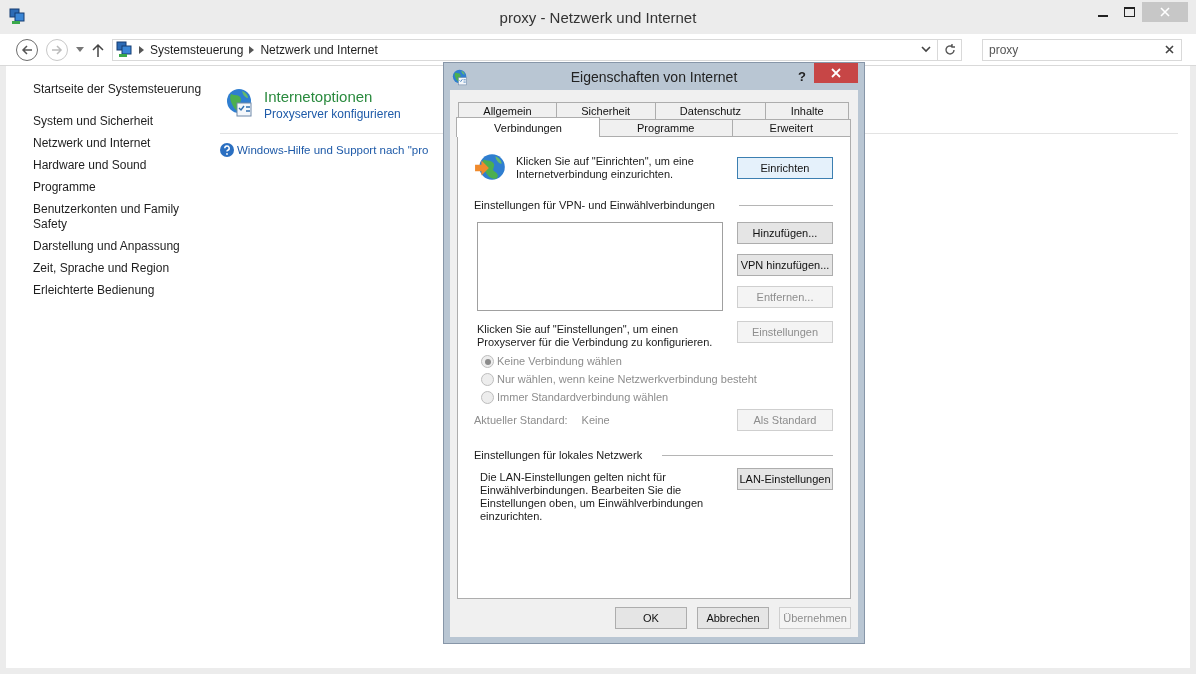 The image size is (1196, 674). Describe the element at coordinates (117, 89) in the screenshot. I see `sidebar-link: Startseite der Systemsteuerung` at that location.